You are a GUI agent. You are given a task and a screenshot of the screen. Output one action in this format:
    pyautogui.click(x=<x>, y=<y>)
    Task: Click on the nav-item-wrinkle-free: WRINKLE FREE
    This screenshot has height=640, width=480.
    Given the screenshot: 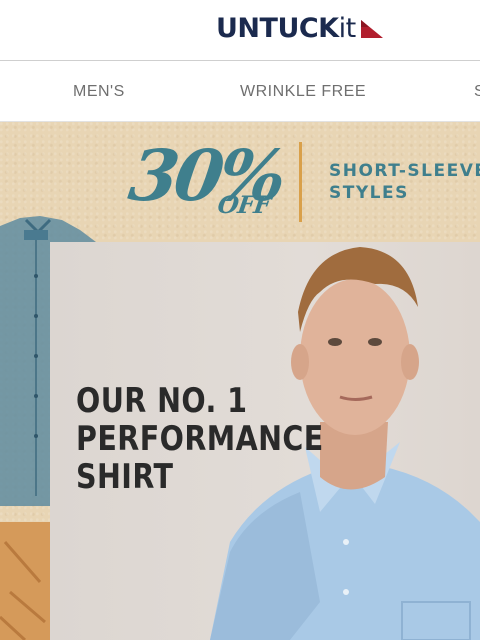 What is the action you would take?
    pyautogui.click(x=303, y=92)
    